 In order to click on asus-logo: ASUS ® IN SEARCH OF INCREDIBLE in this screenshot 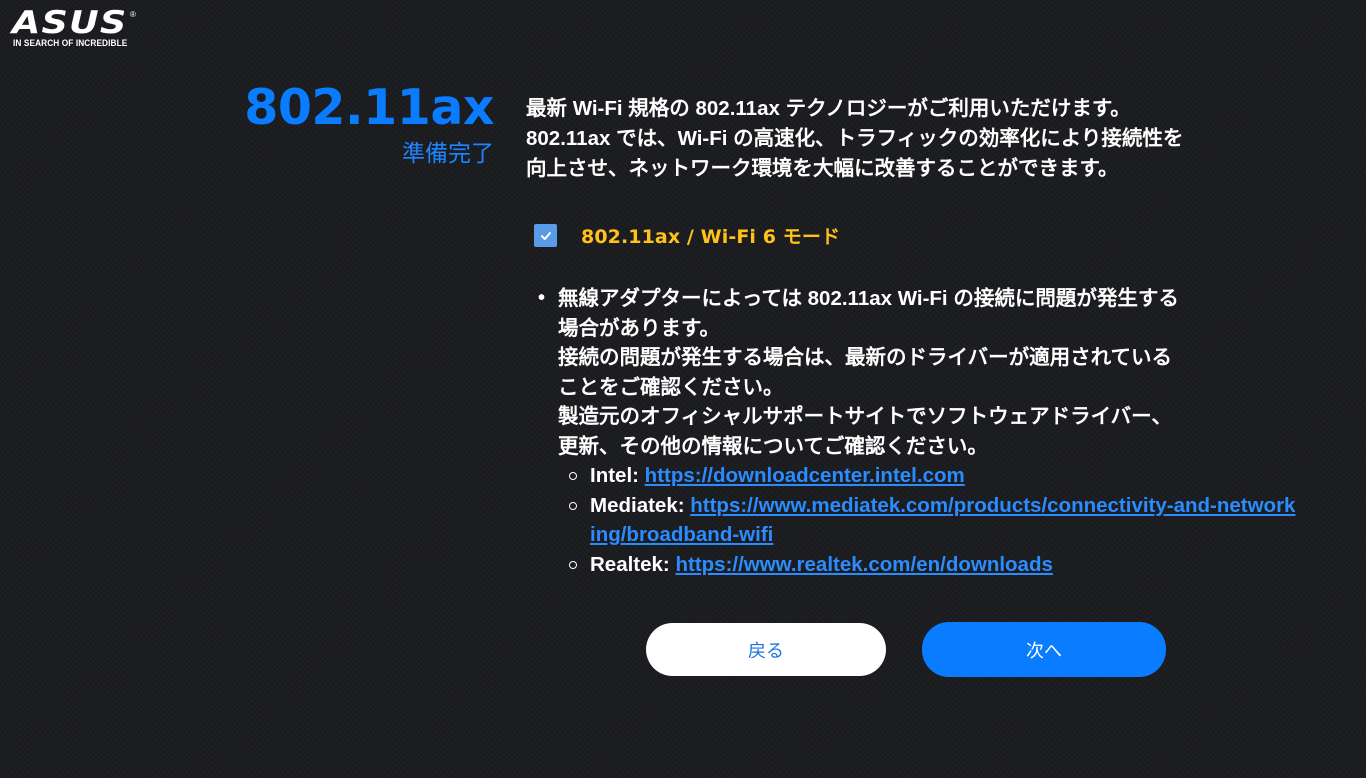, I will do `click(74, 29)`.